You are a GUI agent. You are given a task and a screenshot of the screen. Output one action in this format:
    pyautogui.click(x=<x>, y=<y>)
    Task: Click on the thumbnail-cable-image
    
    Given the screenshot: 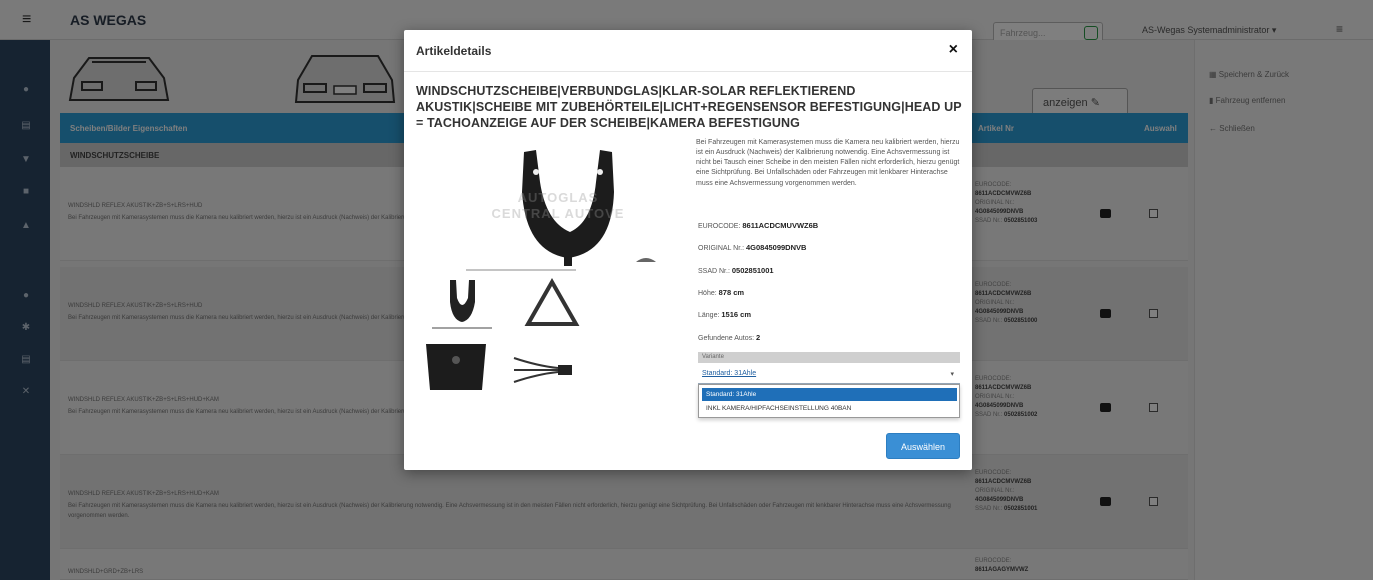 What is the action you would take?
    pyautogui.click(x=548, y=367)
    